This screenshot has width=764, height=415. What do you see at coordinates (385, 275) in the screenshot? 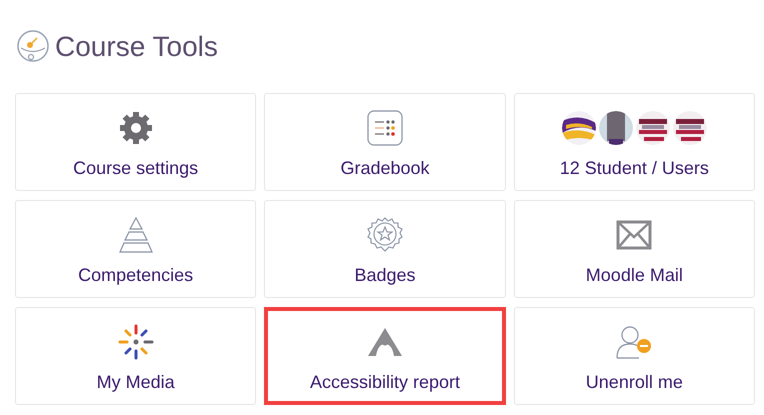
I see `tile-label: Badges` at bounding box center [385, 275].